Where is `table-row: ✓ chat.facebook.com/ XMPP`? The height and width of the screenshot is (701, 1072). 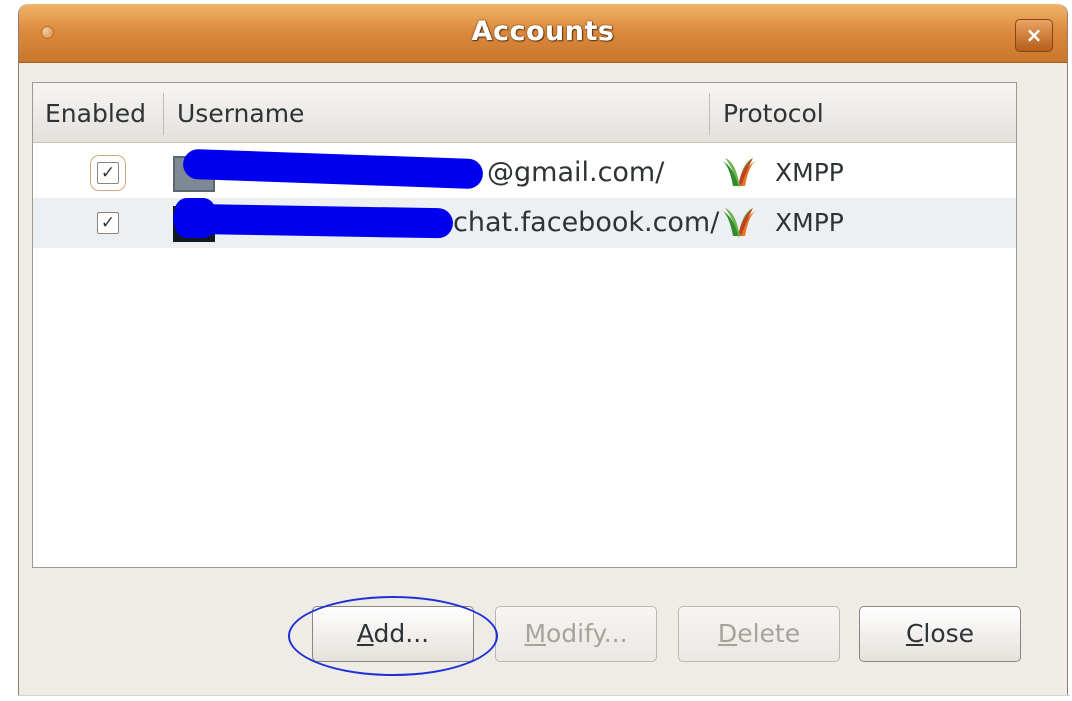 table-row: ✓ chat.facebook.com/ XMPP is located at coordinates (524, 223).